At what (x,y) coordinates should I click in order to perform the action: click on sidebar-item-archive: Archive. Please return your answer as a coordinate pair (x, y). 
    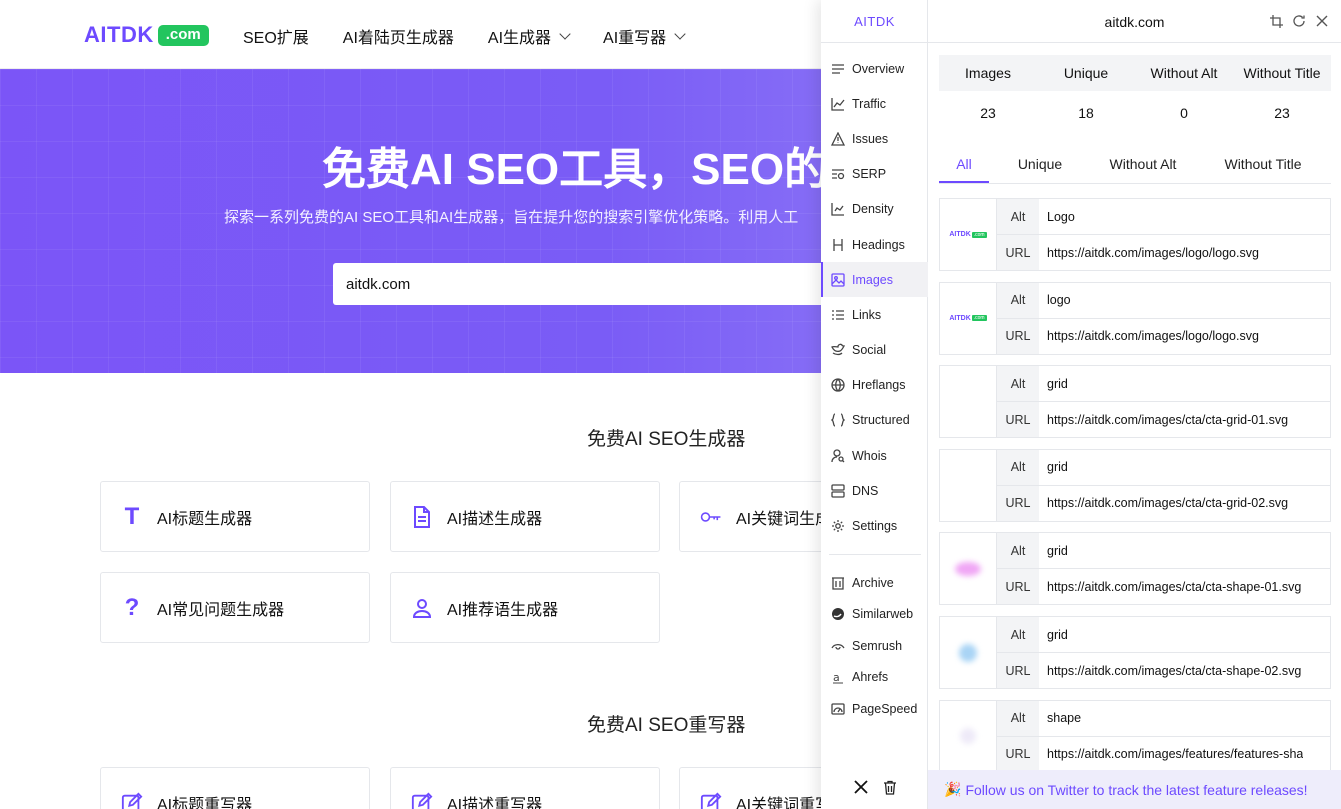
    Looking at the image, I should click on (874, 583).